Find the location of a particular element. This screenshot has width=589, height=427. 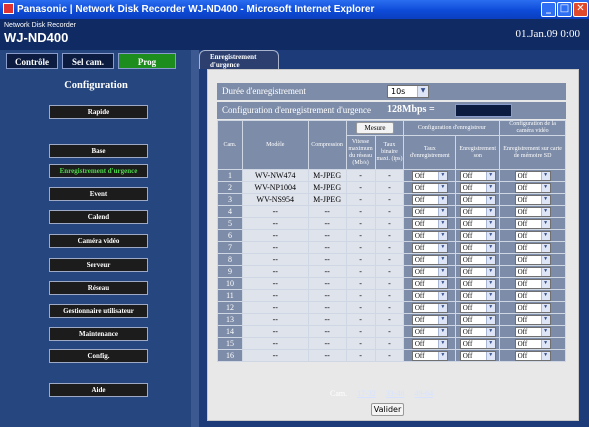

sidebar-item-calend: Calend is located at coordinates (98, 217).